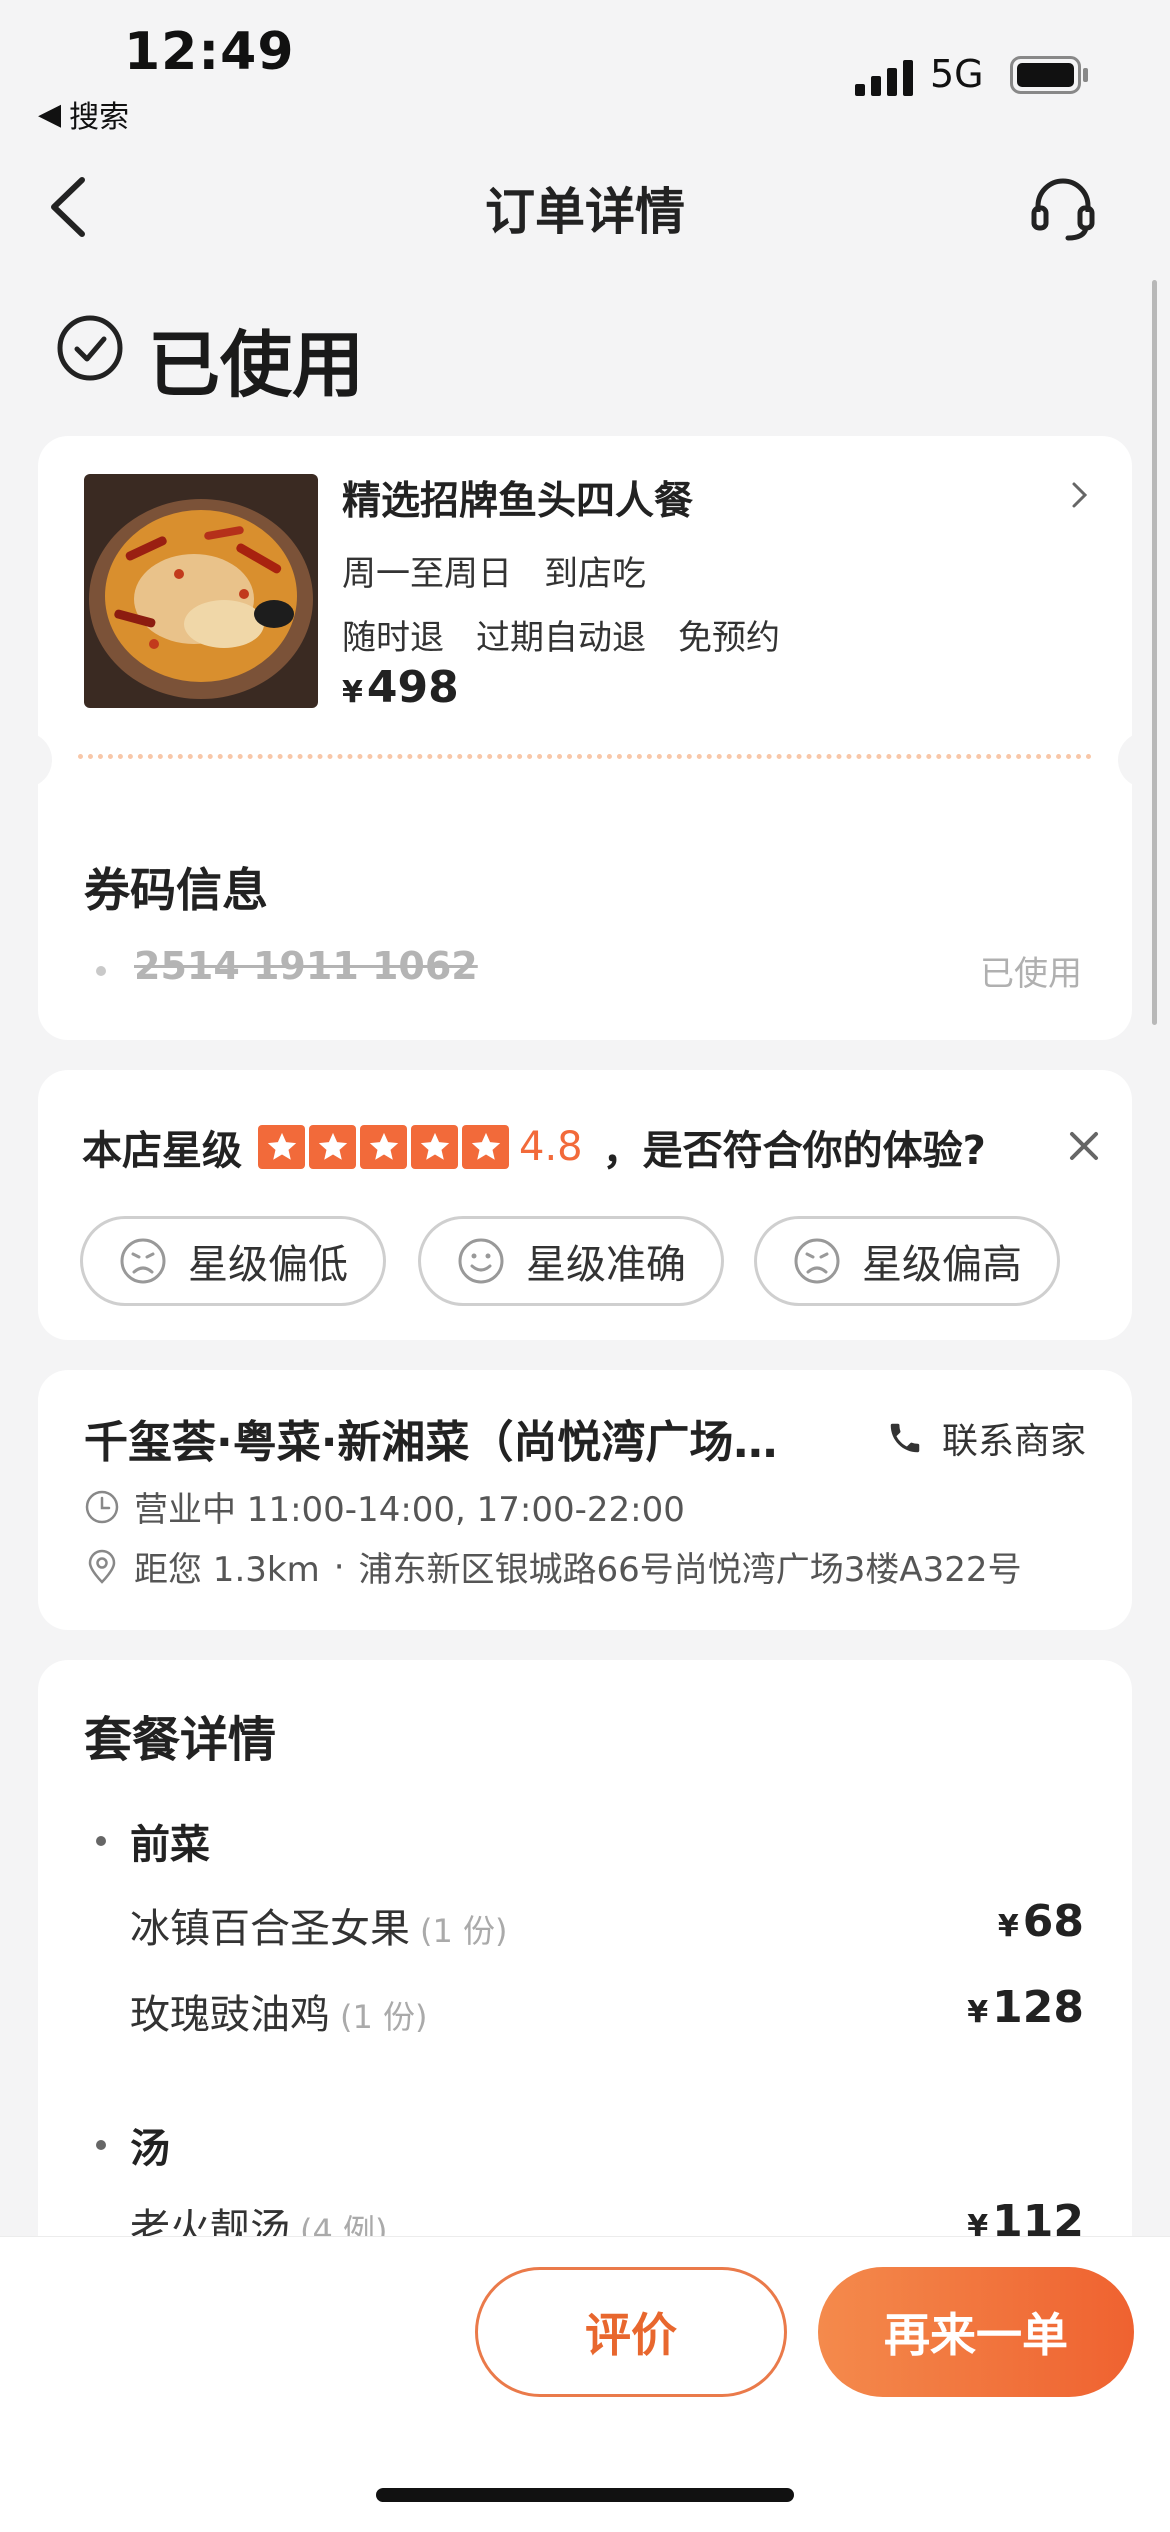  Describe the element at coordinates (942, 1265) in the screenshot. I see `option-label: 星级偏高` at that location.